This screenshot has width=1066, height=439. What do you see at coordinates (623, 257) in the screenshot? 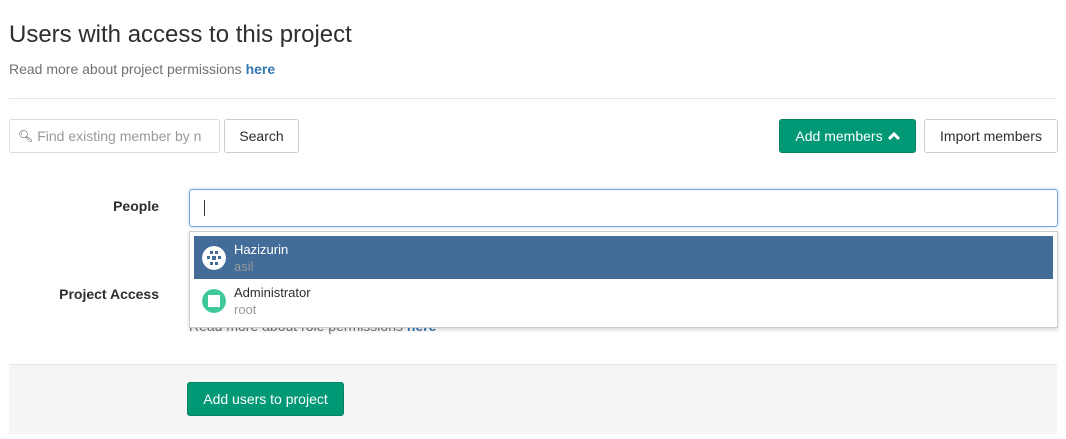
I see `dropdown-item: Hazizurin asil` at bounding box center [623, 257].